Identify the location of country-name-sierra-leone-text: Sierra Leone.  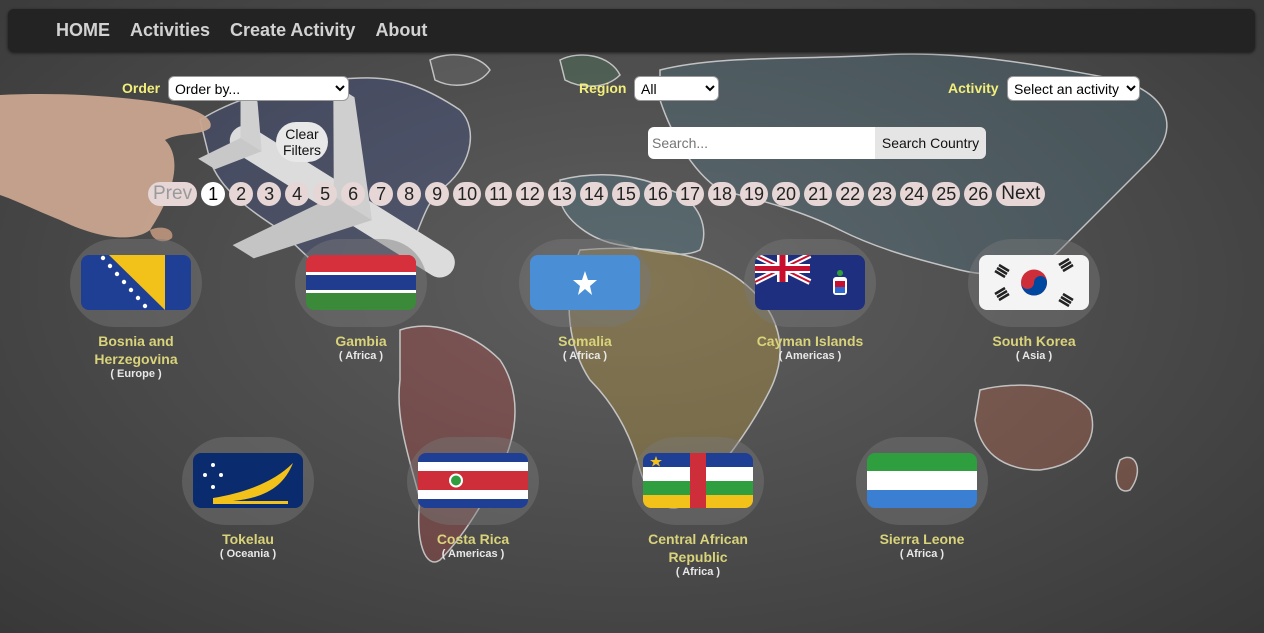
(922, 539).